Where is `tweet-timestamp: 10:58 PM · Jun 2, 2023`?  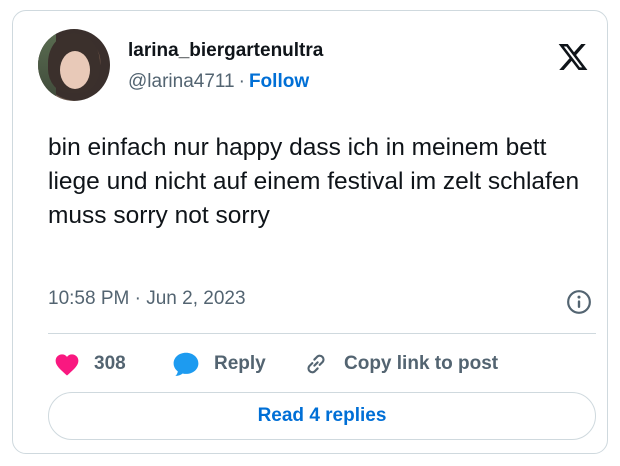 tweet-timestamp: 10:58 PM · Jun 2, 2023 is located at coordinates (147, 299).